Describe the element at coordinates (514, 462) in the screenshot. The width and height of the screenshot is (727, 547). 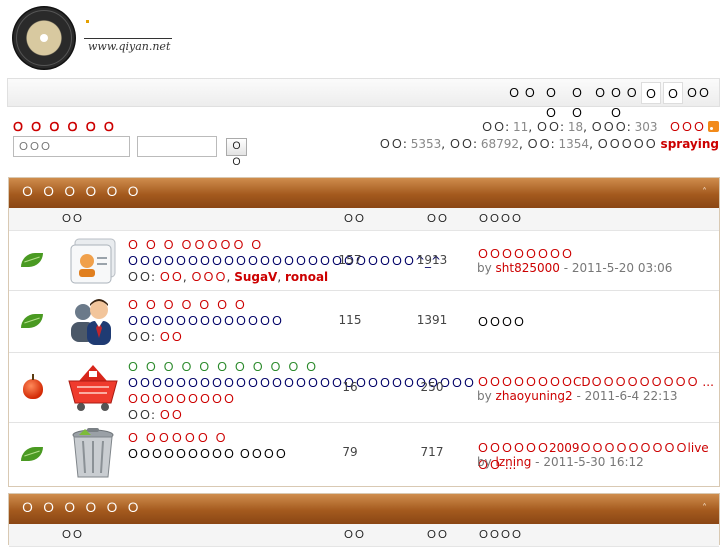
I see `last-post-user: lzning` at that location.